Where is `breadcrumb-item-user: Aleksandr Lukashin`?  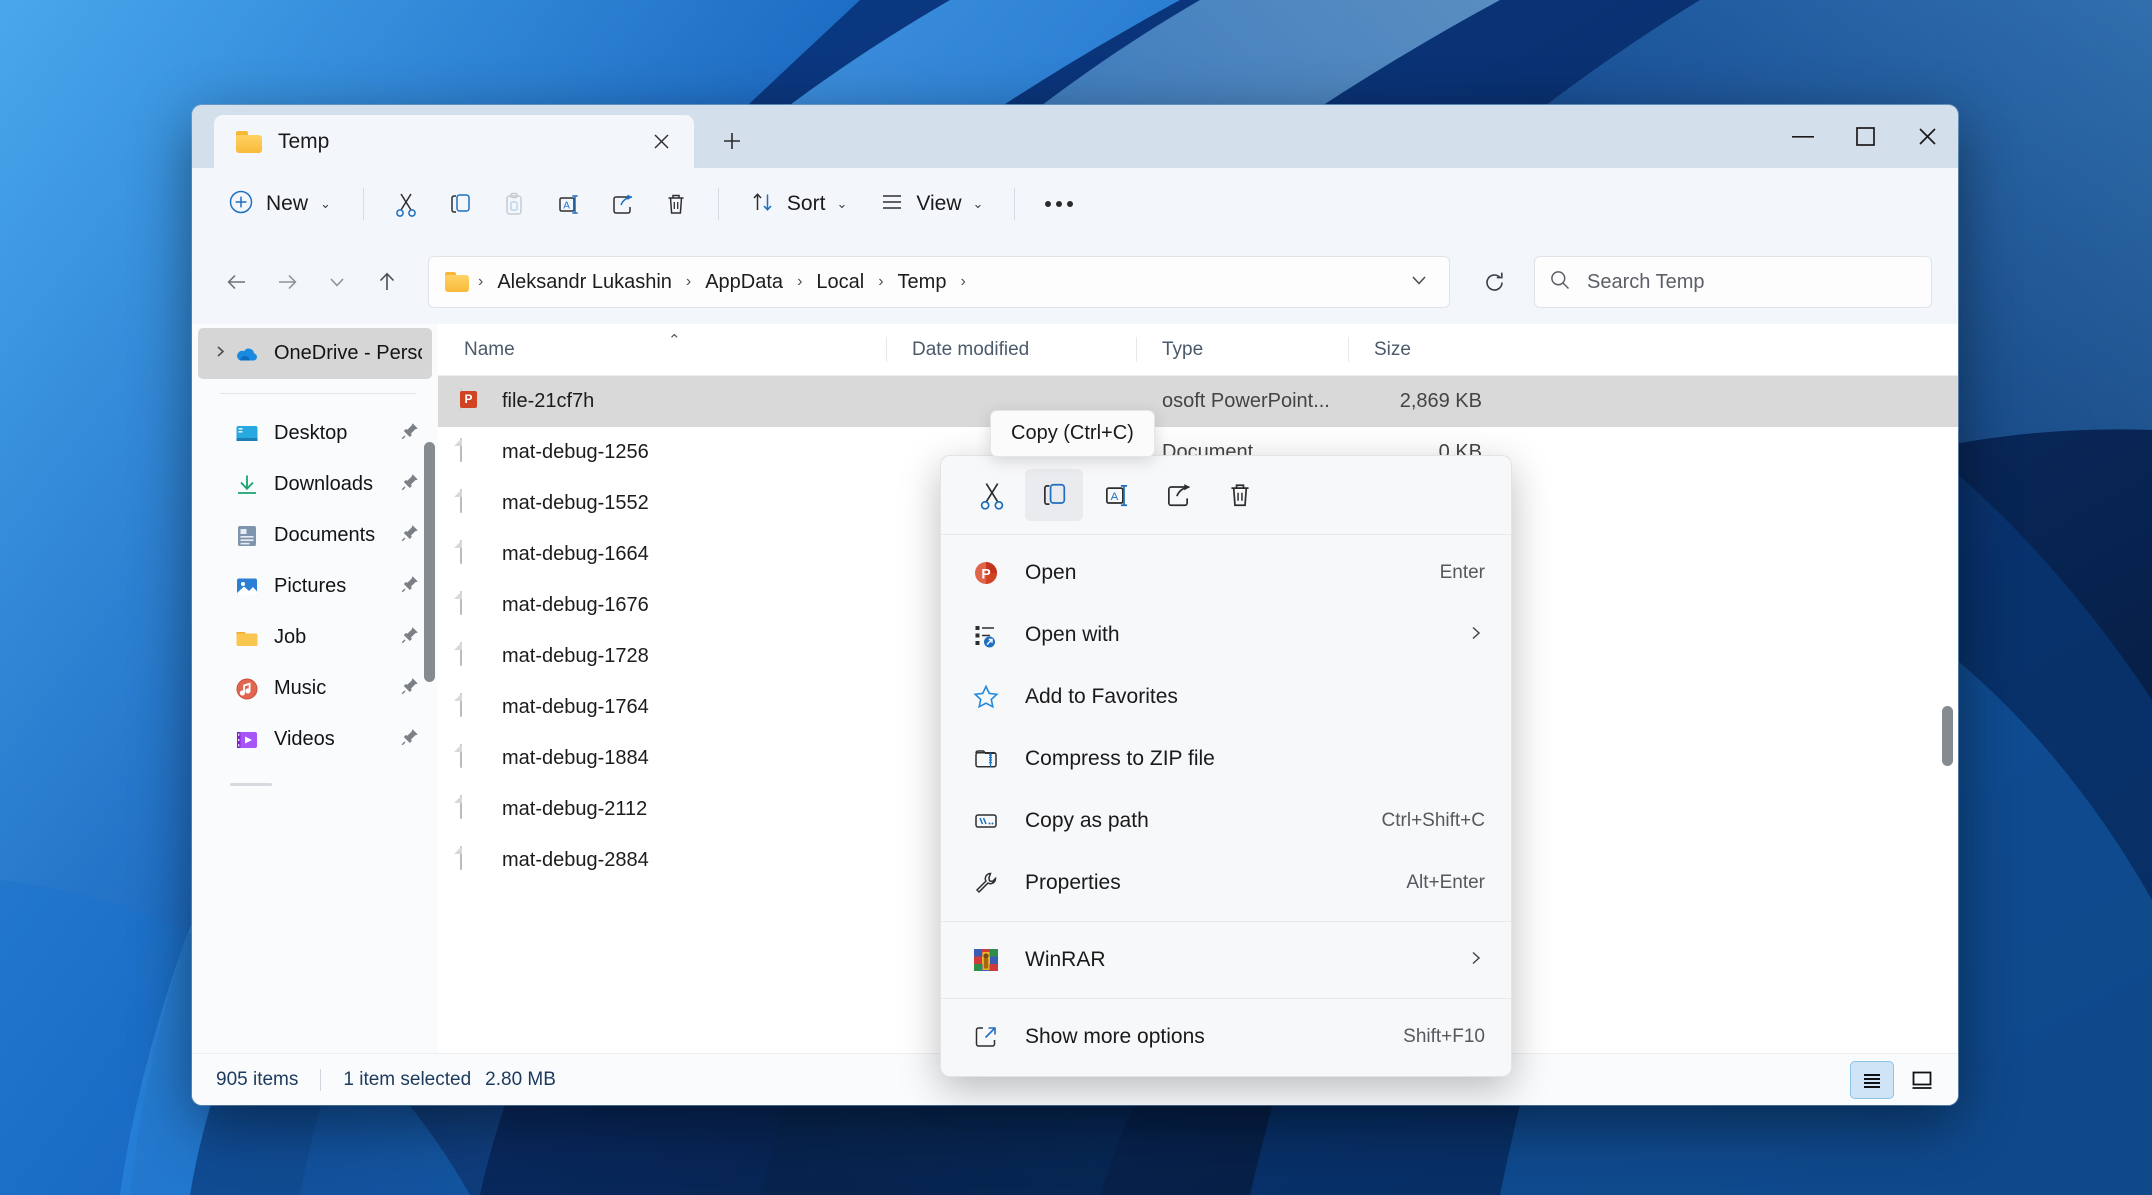 breadcrumb-item-user: Aleksandr Lukashin is located at coordinates (584, 282).